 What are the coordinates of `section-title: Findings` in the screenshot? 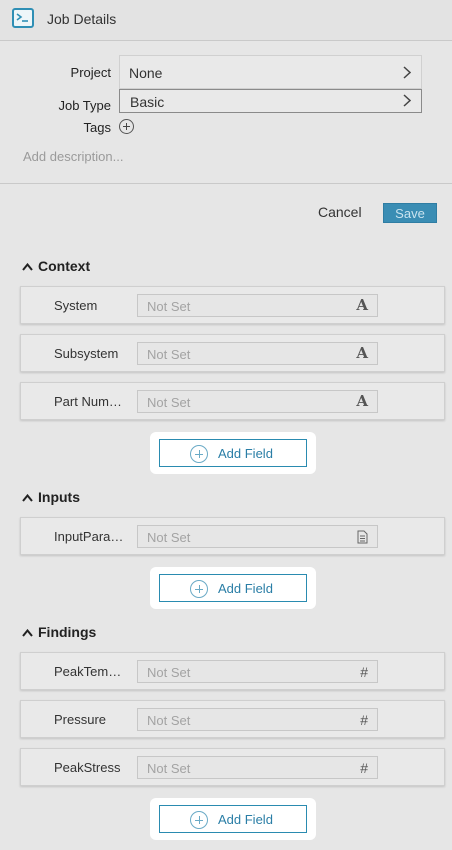 It's located at (67, 632).